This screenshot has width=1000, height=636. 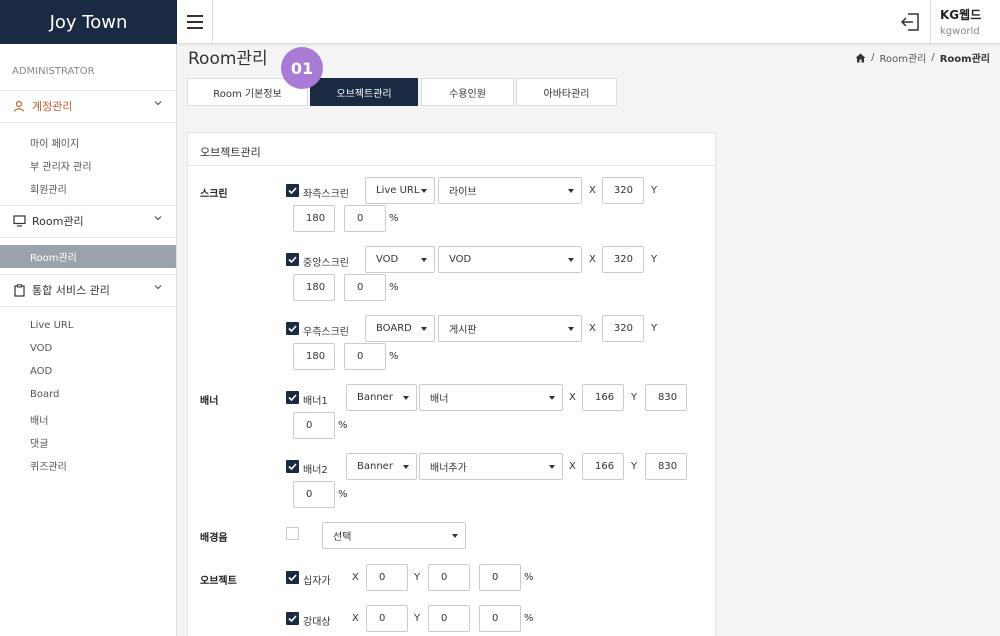 I want to click on banner2-content-select: 배너추가, so click(x=491, y=466).